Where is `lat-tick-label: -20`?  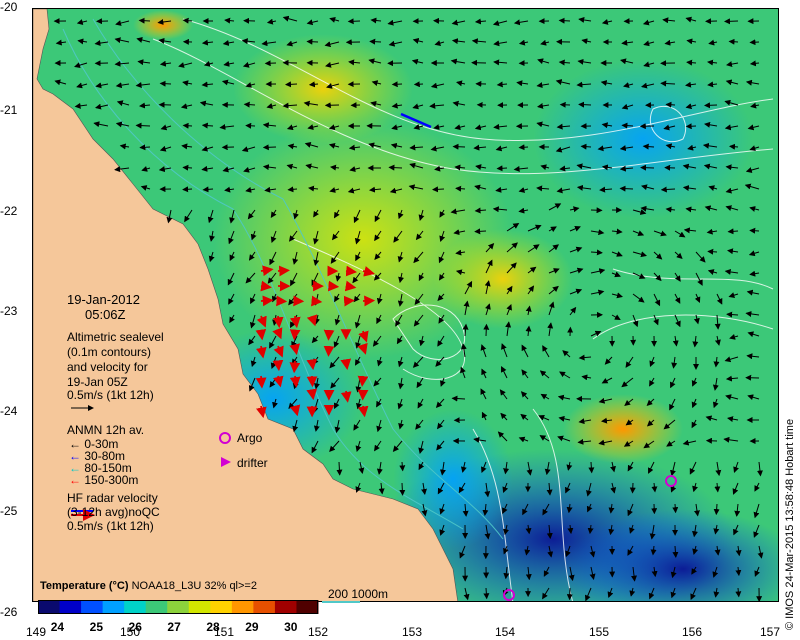 lat-tick-label: -20 is located at coordinates (9, 7).